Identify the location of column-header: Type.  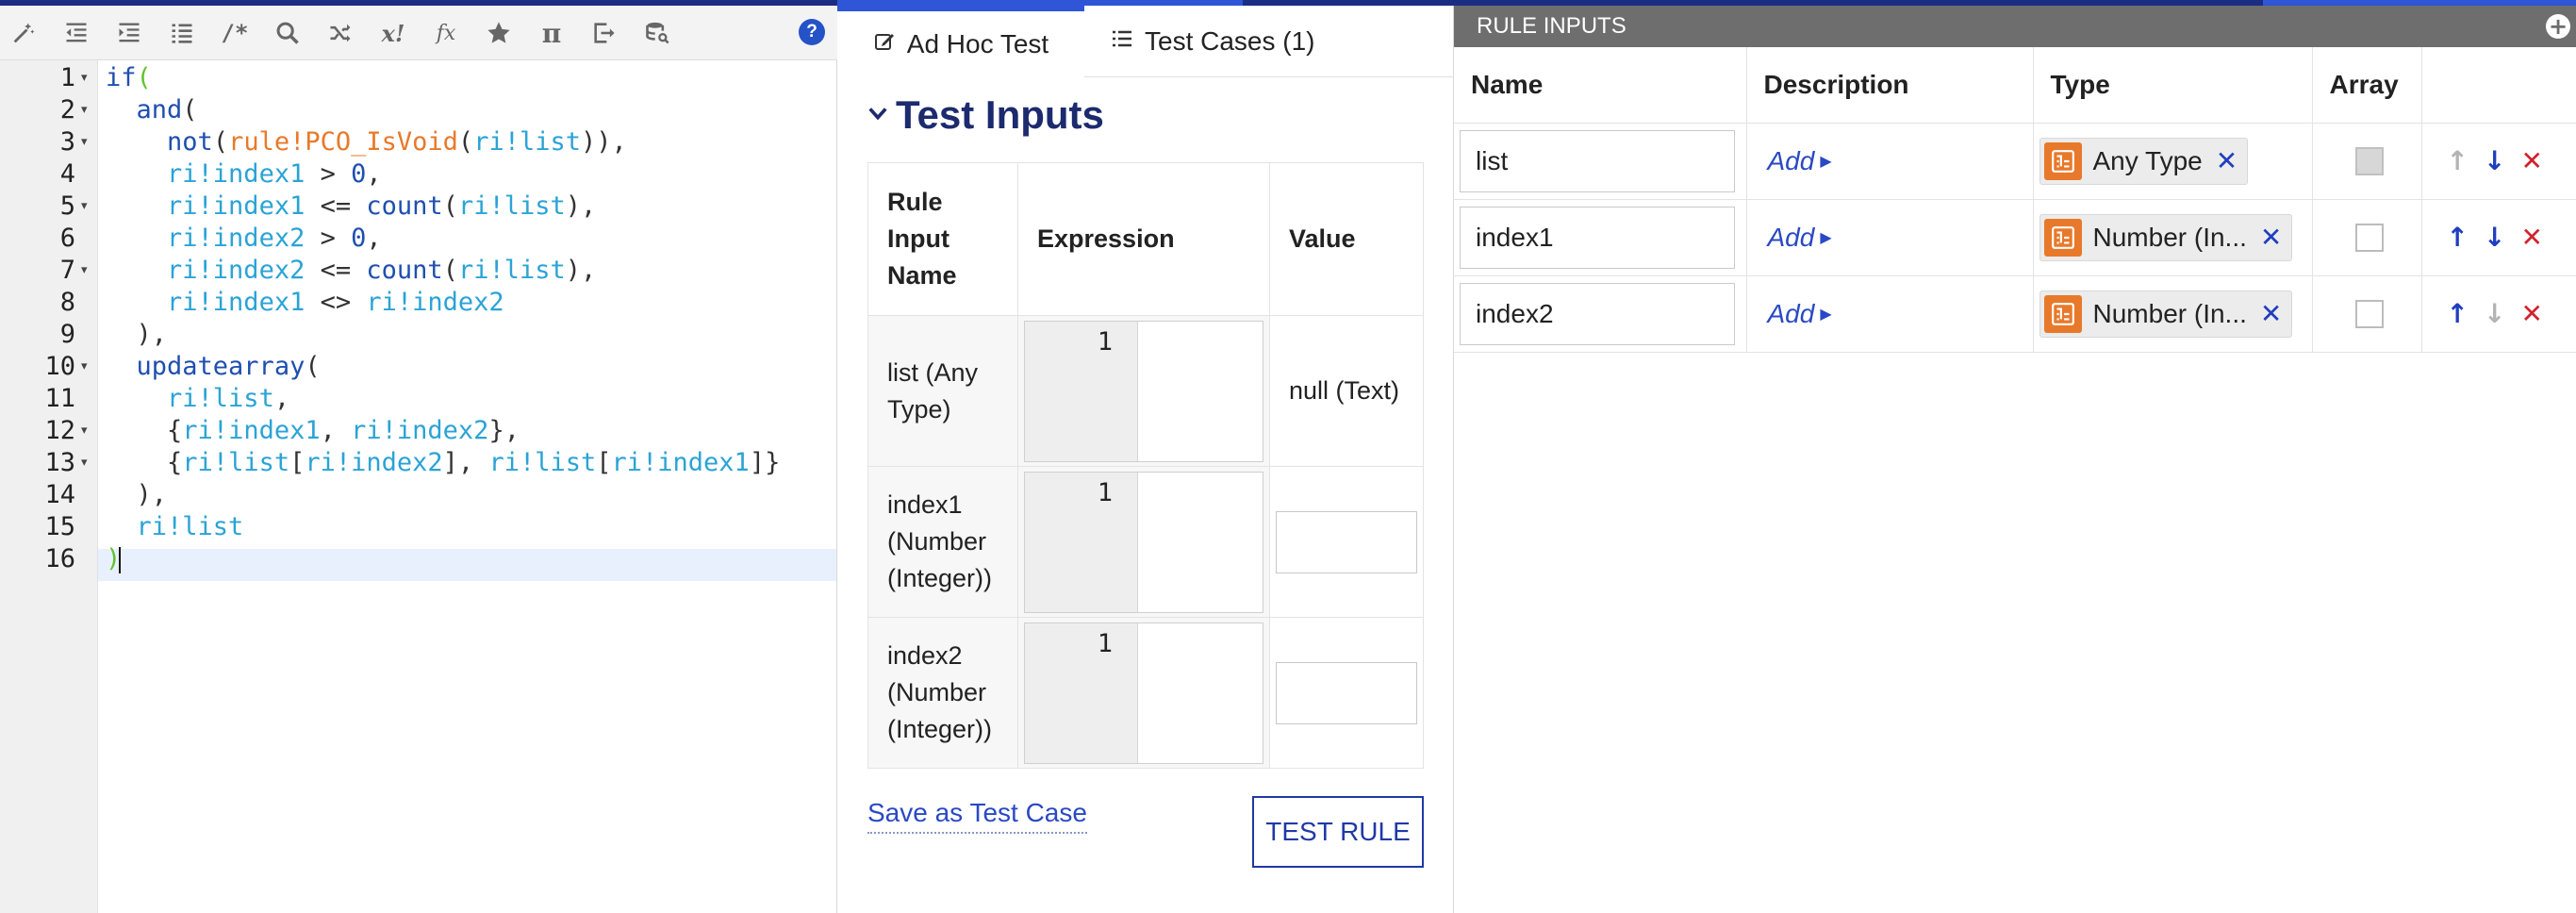
(2173, 86).